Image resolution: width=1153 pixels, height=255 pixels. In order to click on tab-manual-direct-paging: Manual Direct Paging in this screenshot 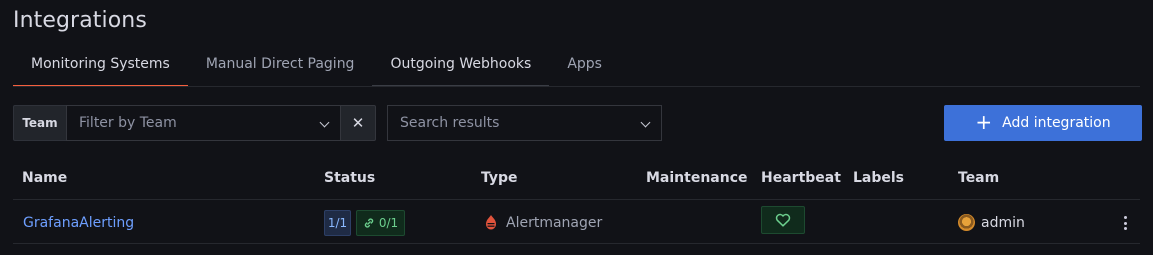, I will do `click(280, 68)`.